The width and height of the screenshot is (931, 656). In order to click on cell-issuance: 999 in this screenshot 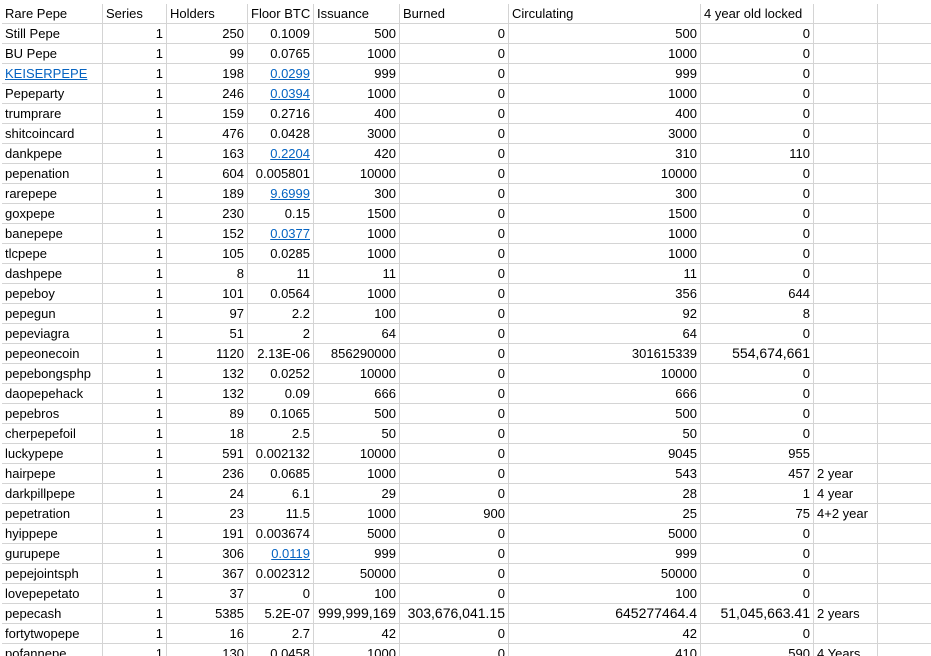, I will do `click(357, 554)`.